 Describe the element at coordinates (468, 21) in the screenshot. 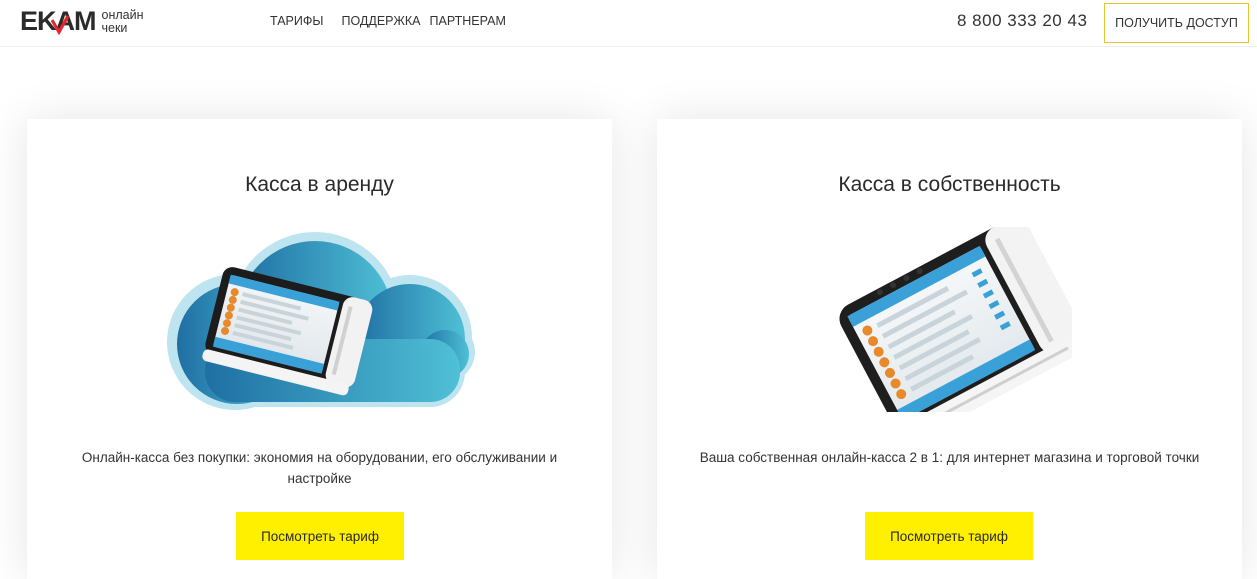

I see `nav-item-partners: ПАРТНЕРАМ` at that location.